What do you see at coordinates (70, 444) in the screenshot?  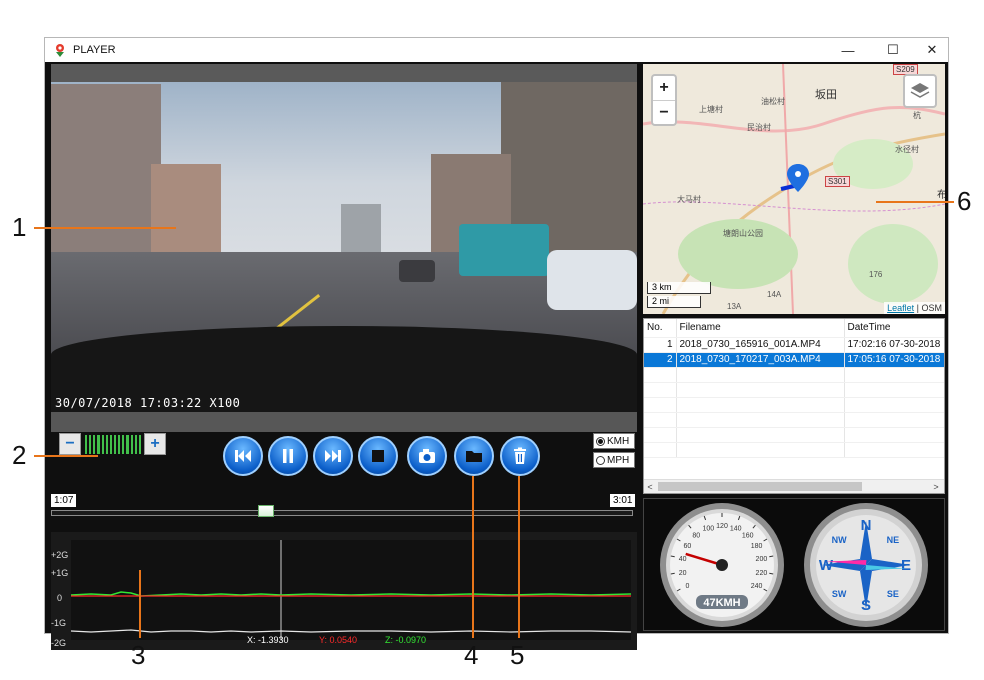 I see `volume-down-button: −` at bounding box center [70, 444].